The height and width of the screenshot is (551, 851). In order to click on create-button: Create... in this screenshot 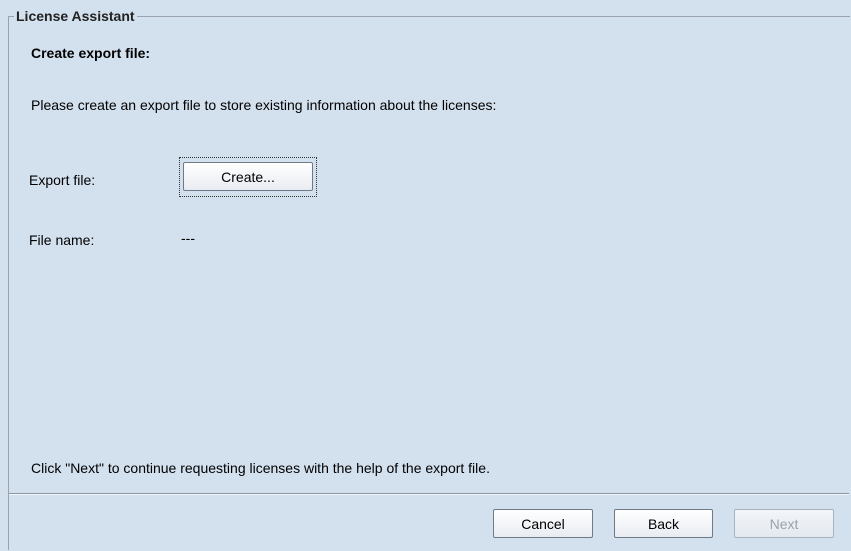, I will do `click(248, 176)`.